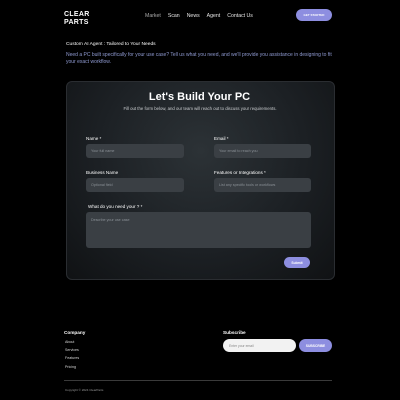  Describe the element at coordinates (297, 262) in the screenshot. I see `submit-button: Submit` at that location.